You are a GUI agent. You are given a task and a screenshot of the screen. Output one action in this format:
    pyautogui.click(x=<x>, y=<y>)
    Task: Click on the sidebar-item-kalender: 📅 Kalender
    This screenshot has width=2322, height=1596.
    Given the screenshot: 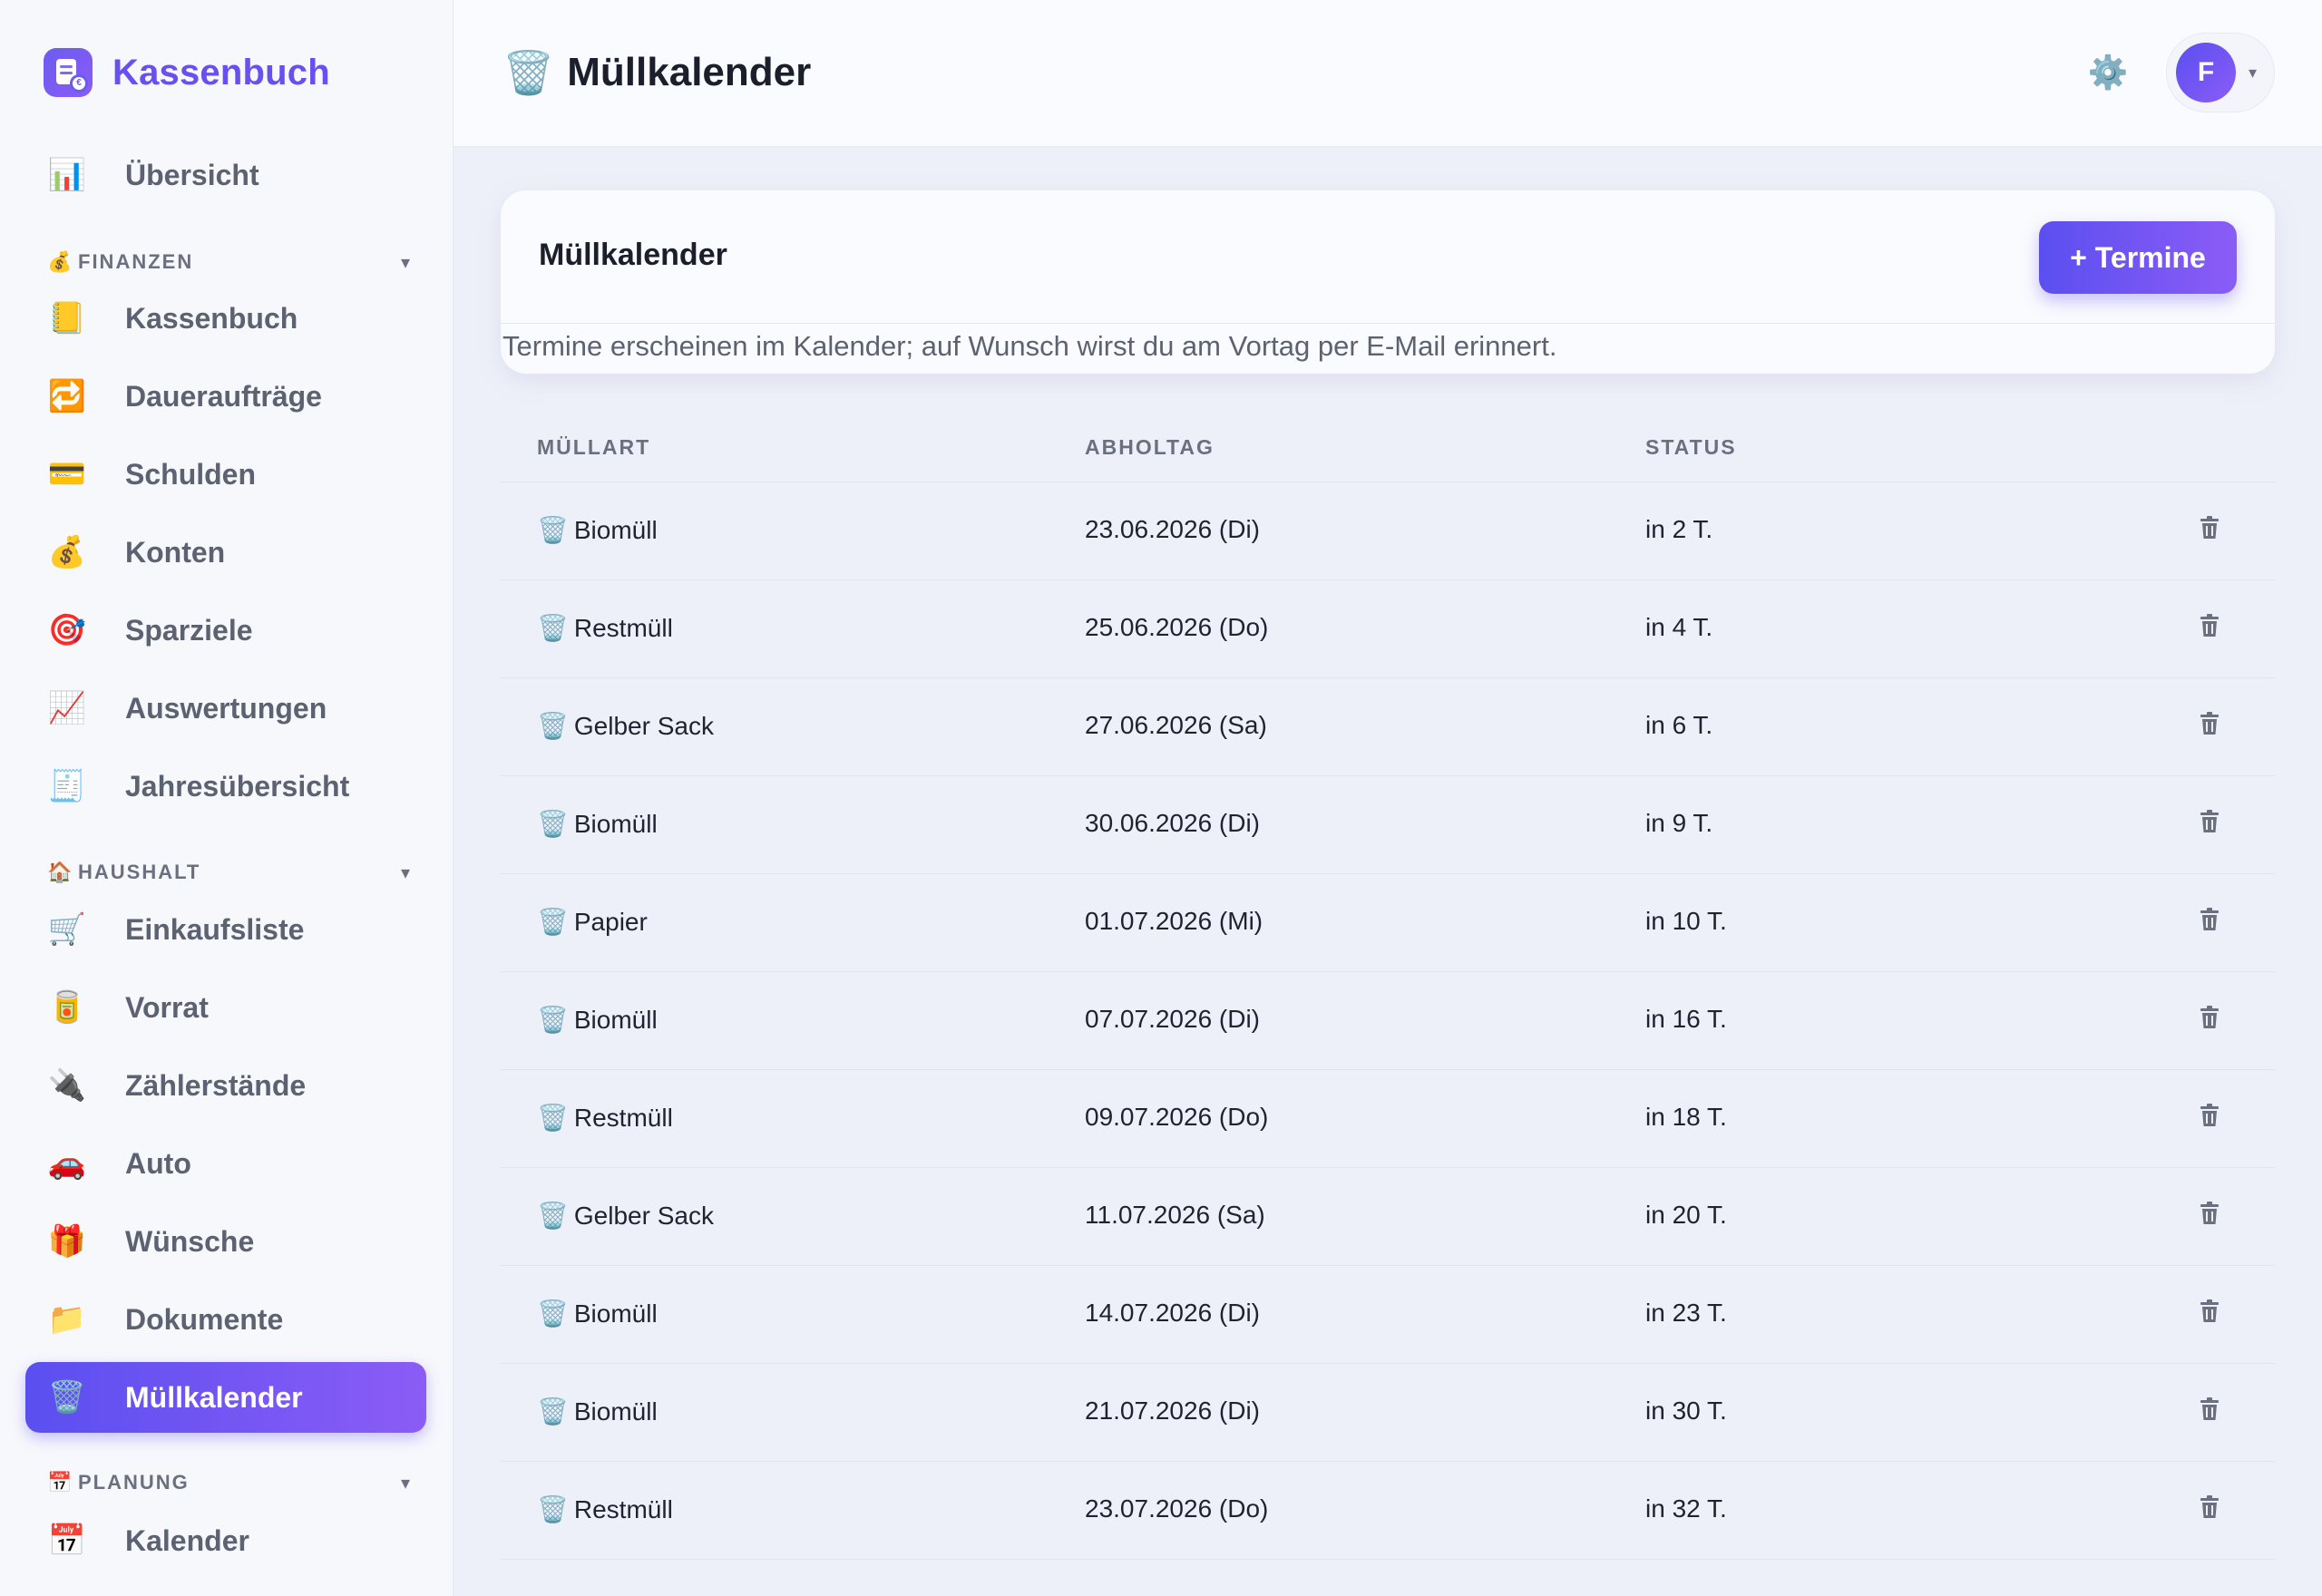 What is the action you would take?
    pyautogui.click(x=225, y=1540)
    